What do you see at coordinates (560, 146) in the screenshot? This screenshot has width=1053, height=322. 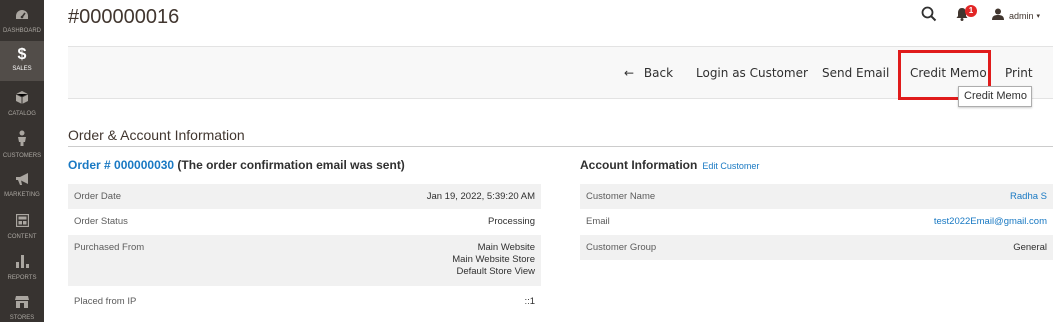 I see `section-divider` at bounding box center [560, 146].